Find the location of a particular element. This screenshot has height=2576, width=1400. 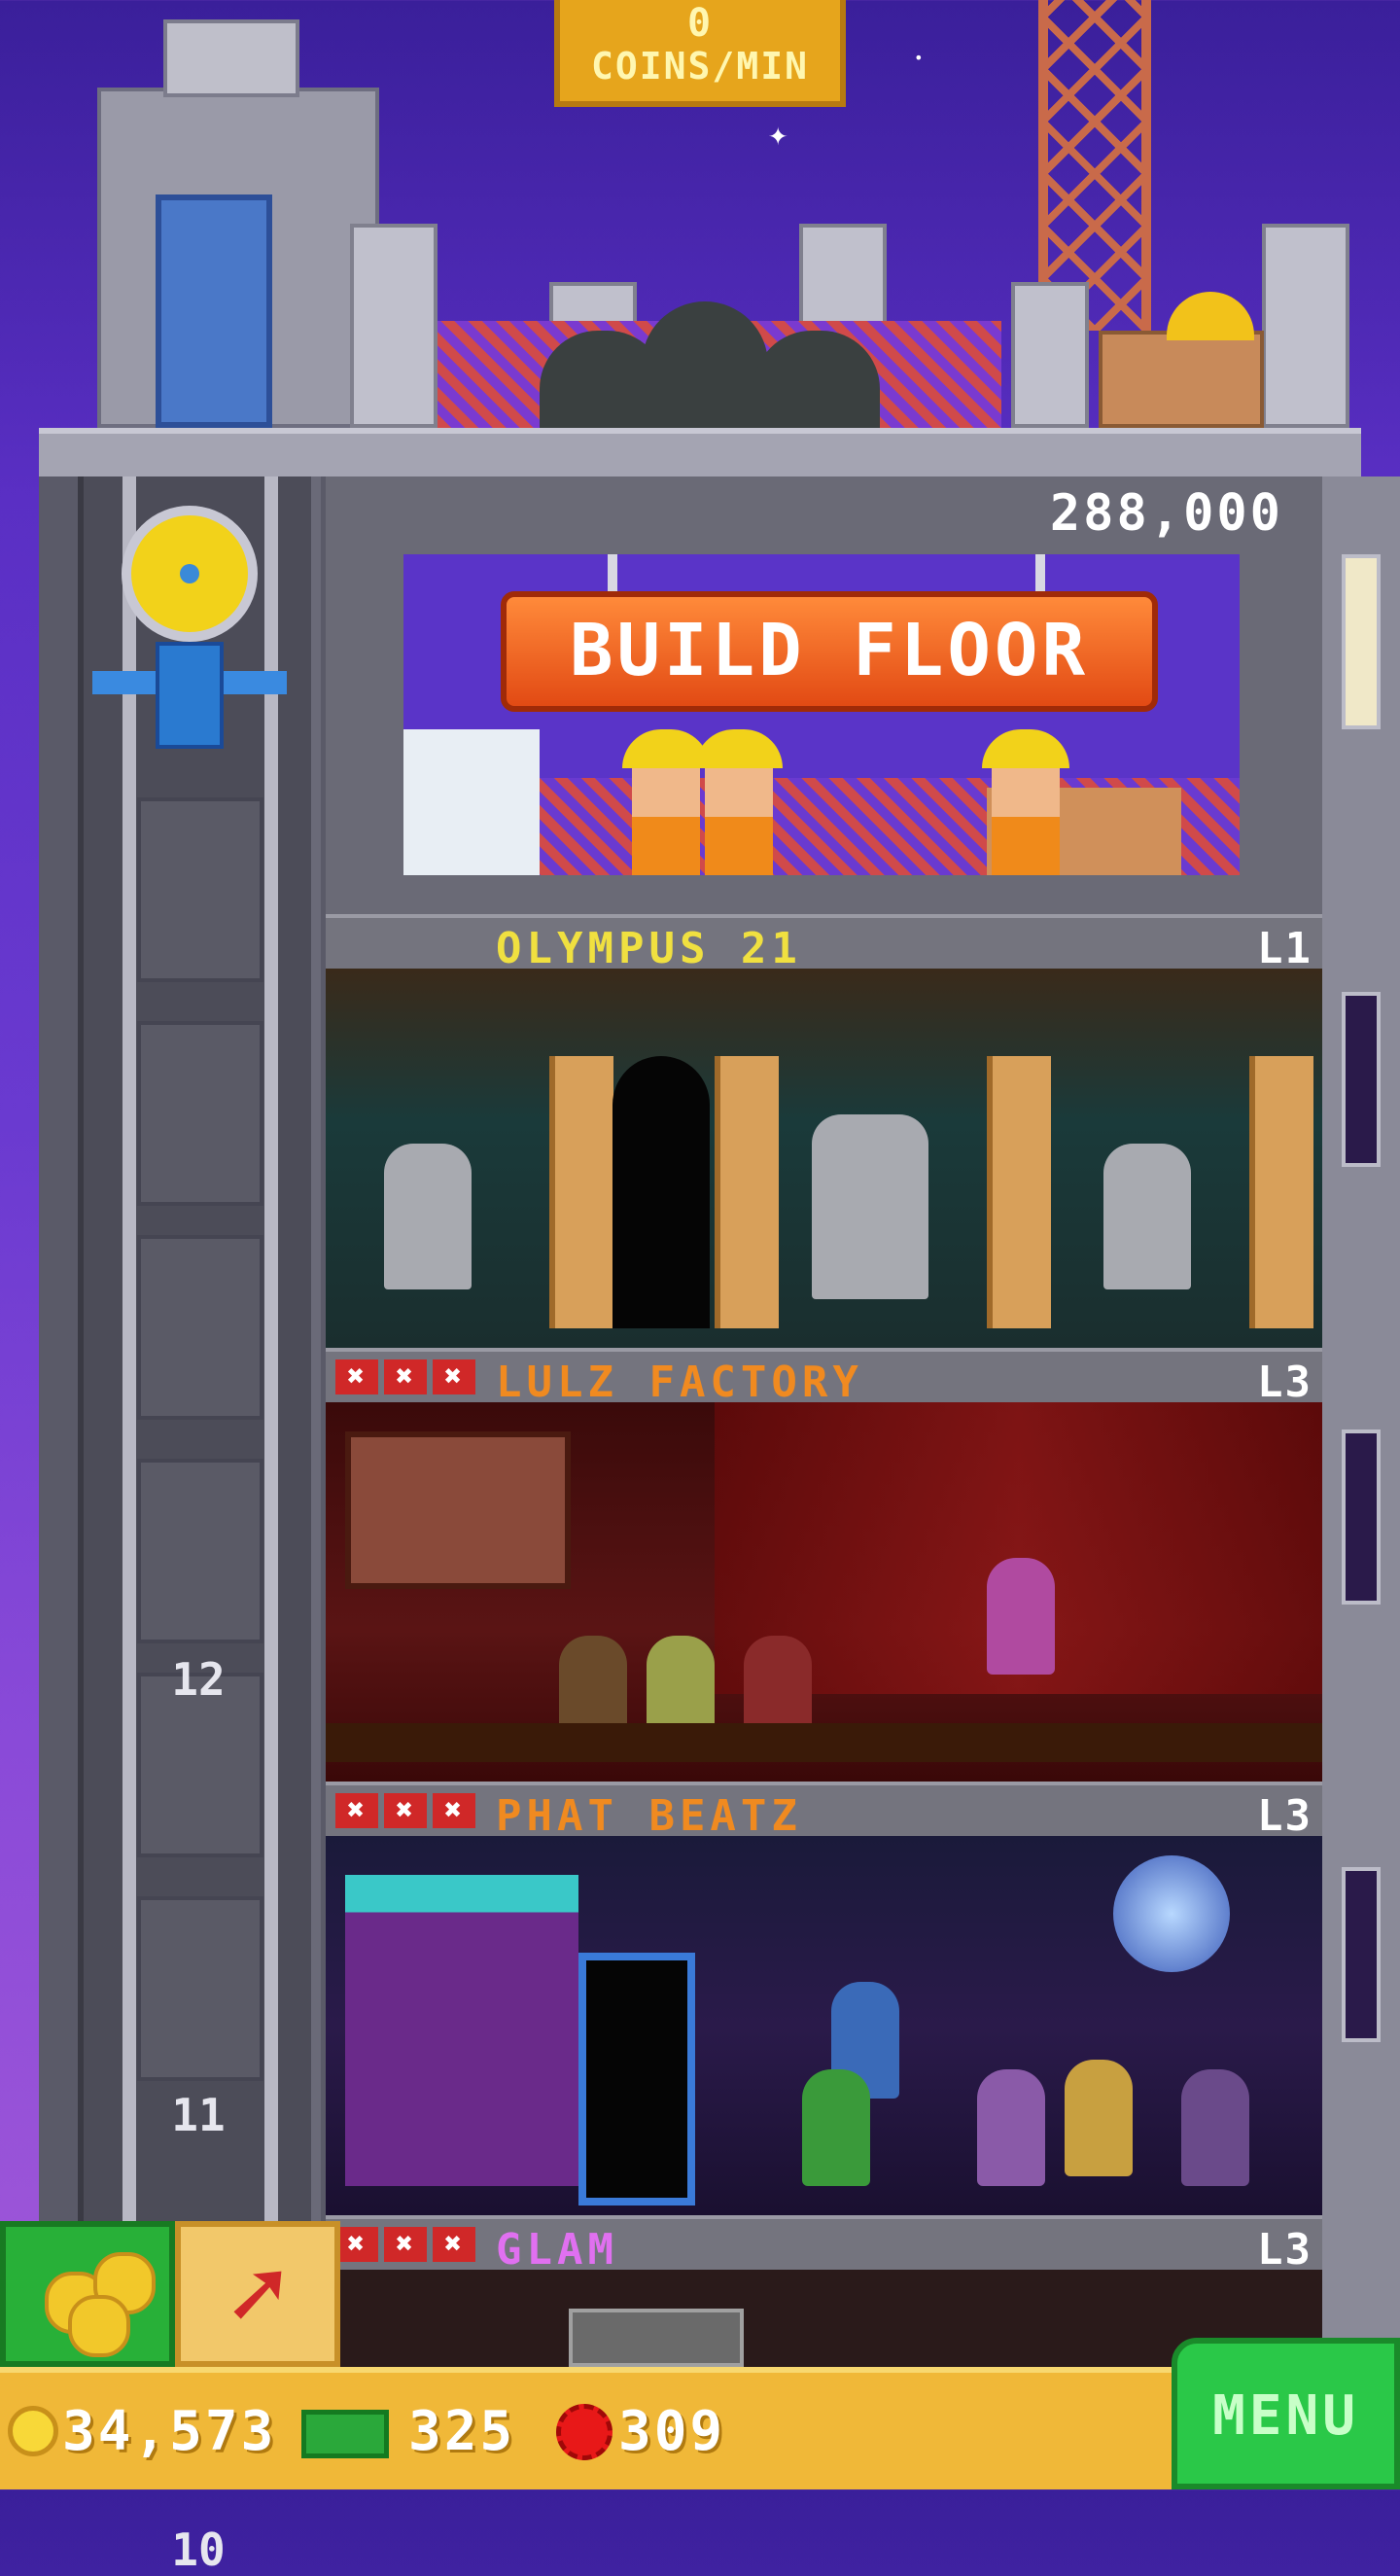

floor-room-olympus is located at coordinates (824, 1159).